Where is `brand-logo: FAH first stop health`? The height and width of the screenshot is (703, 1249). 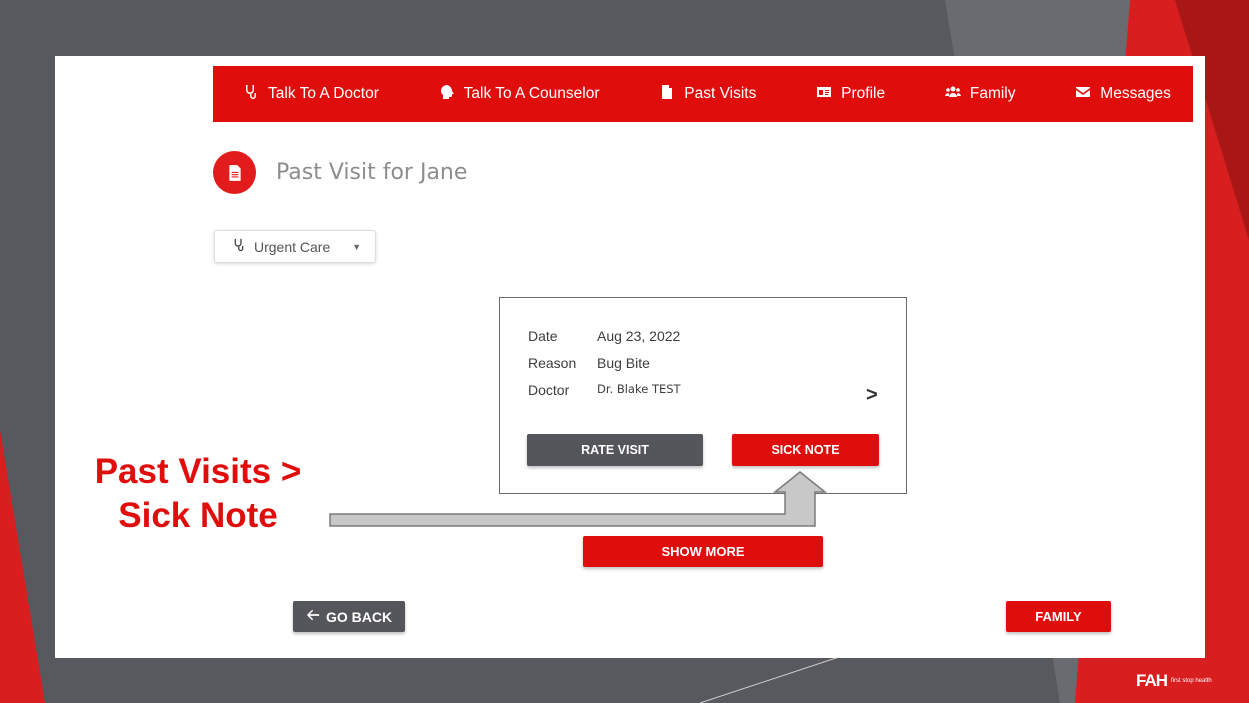 brand-logo: FAH first stop health is located at coordinates (1174, 681).